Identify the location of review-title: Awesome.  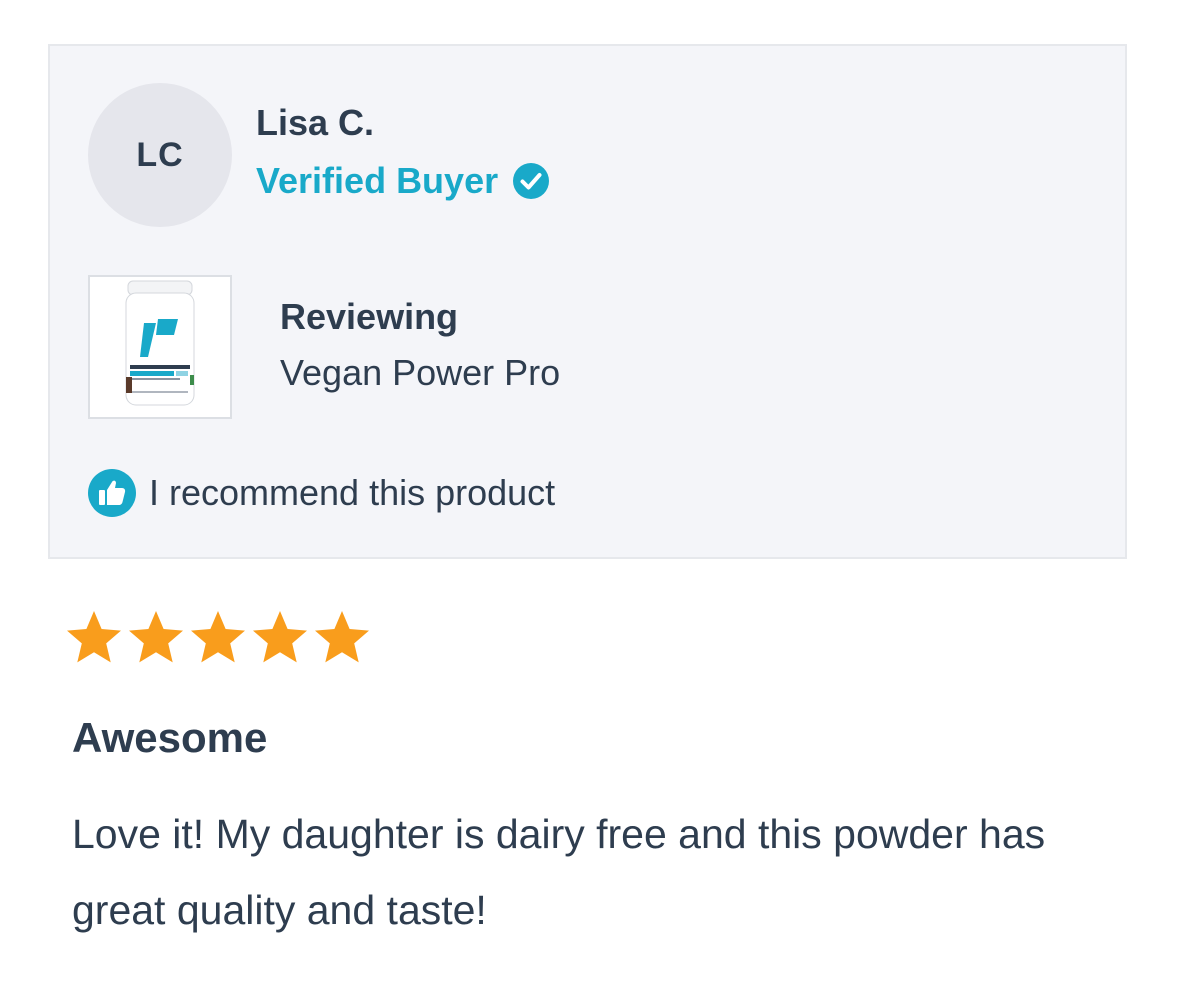
(170, 737).